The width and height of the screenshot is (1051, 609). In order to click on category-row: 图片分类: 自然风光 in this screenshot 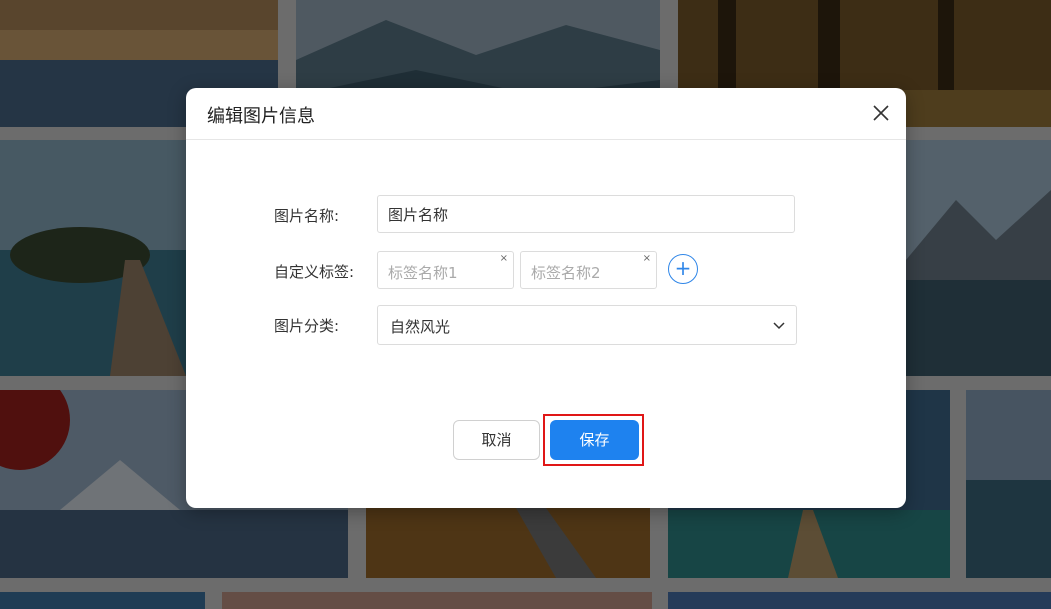, I will do `click(546, 325)`.